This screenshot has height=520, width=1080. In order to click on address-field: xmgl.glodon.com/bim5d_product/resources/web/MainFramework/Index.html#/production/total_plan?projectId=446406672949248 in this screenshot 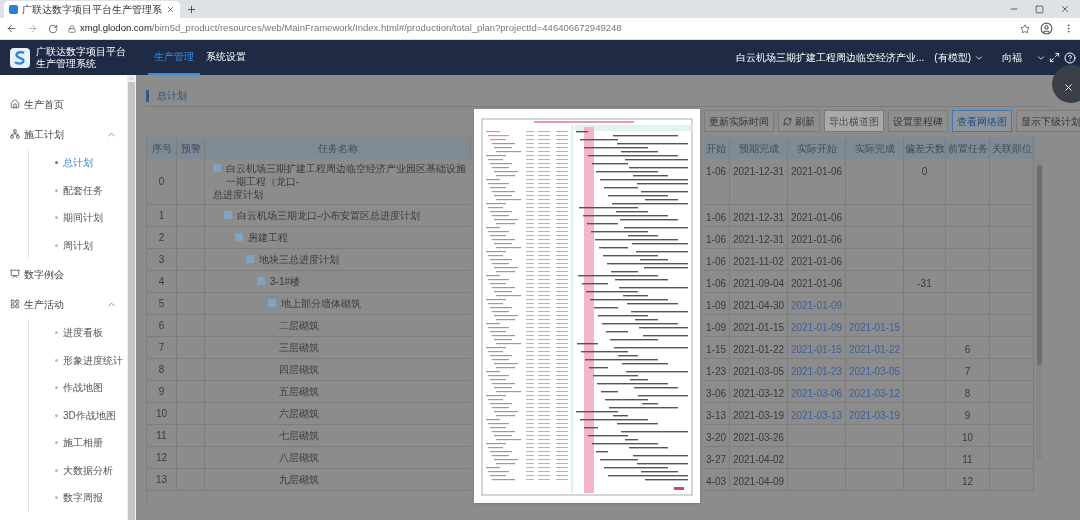, I will do `click(539, 28)`.